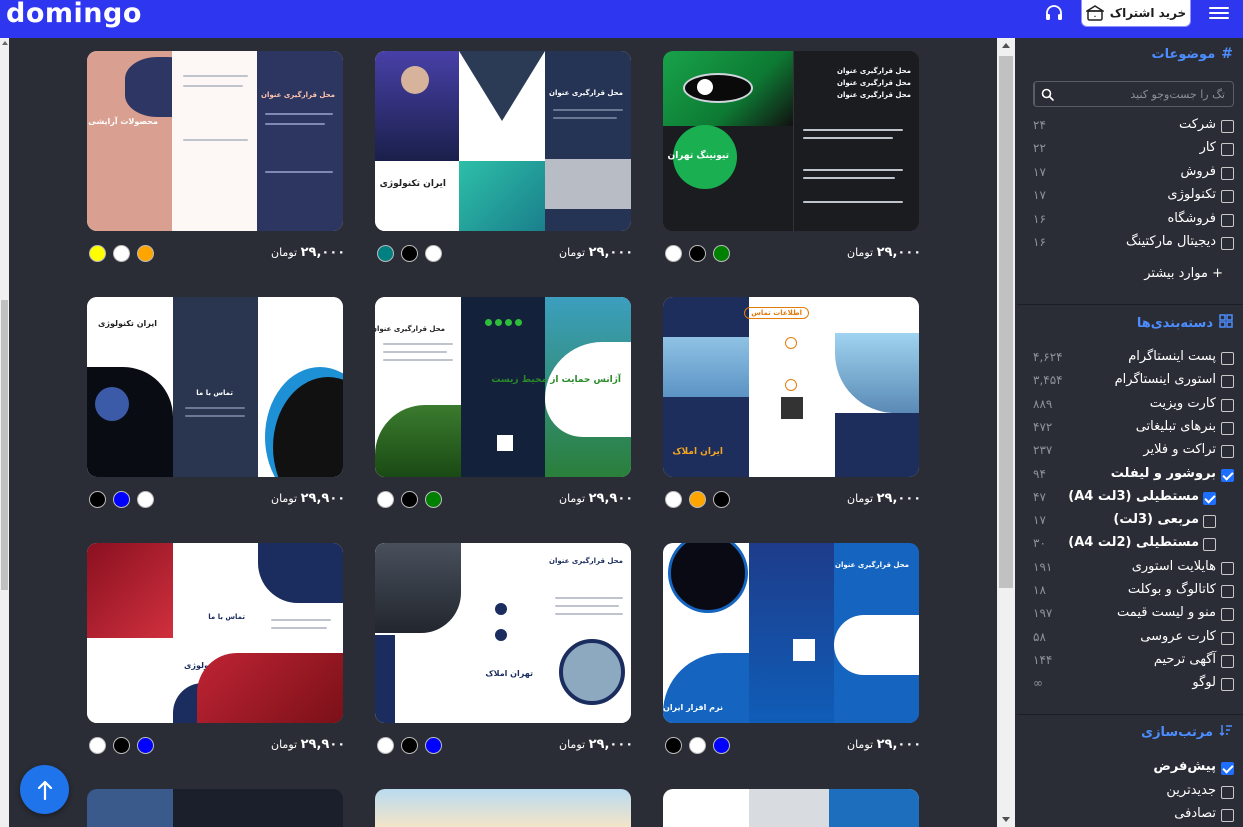  What do you see at coordinates (1130, 568) in the screenshot?
I see `filter-option: هایلایت استوری ۱۹۱` at bounding box center [1130, 568].